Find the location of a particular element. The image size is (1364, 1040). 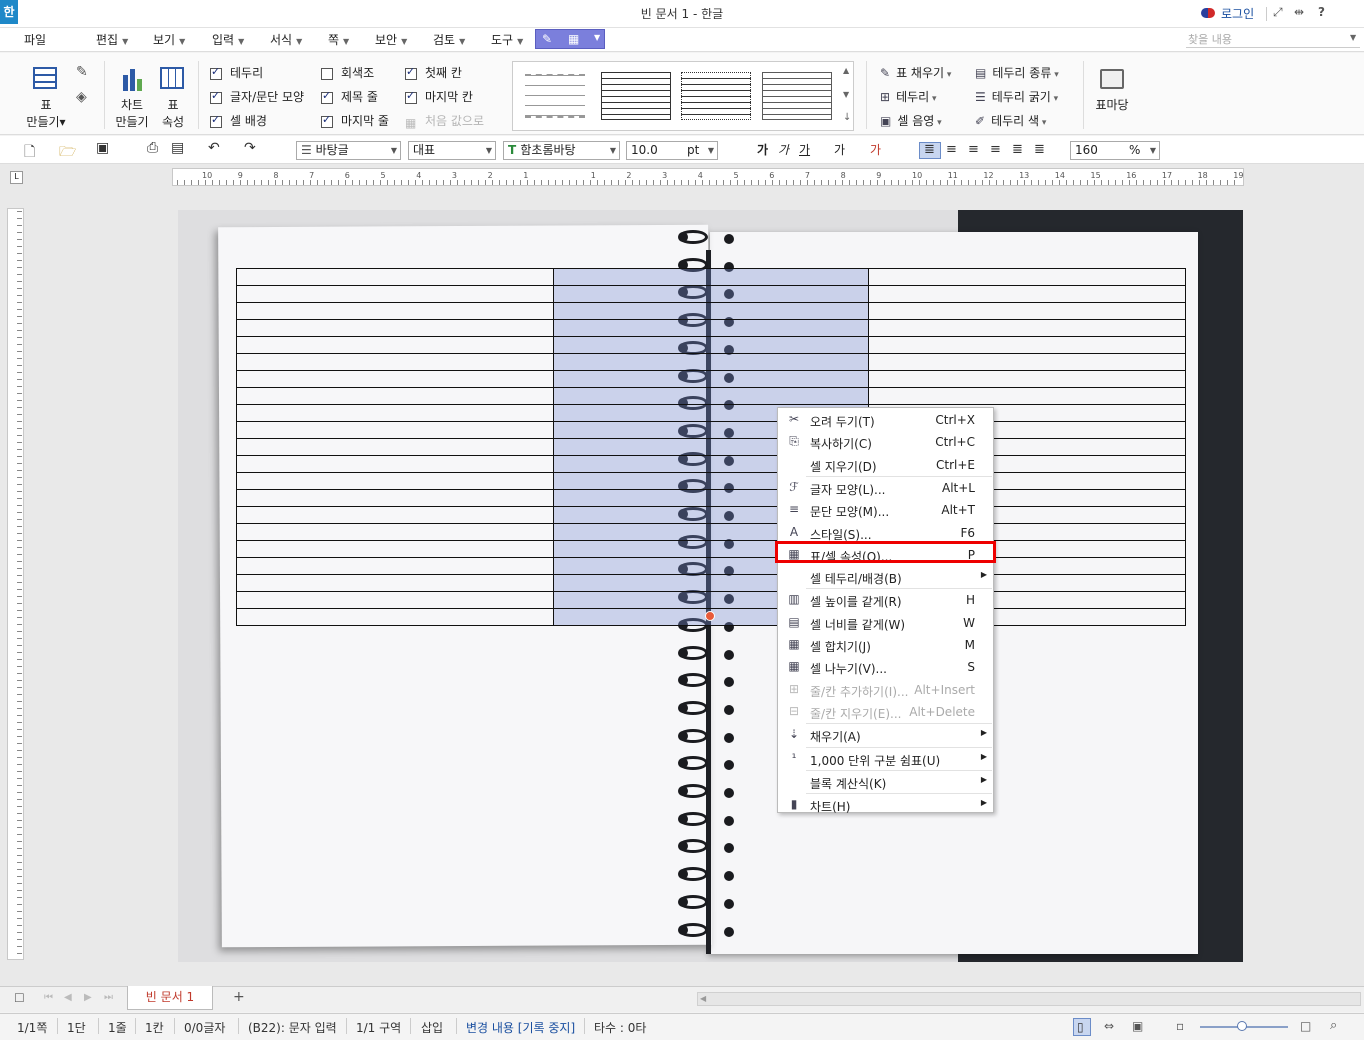

zoom-in-icon: □ is located at coordinates (1305, 1026).